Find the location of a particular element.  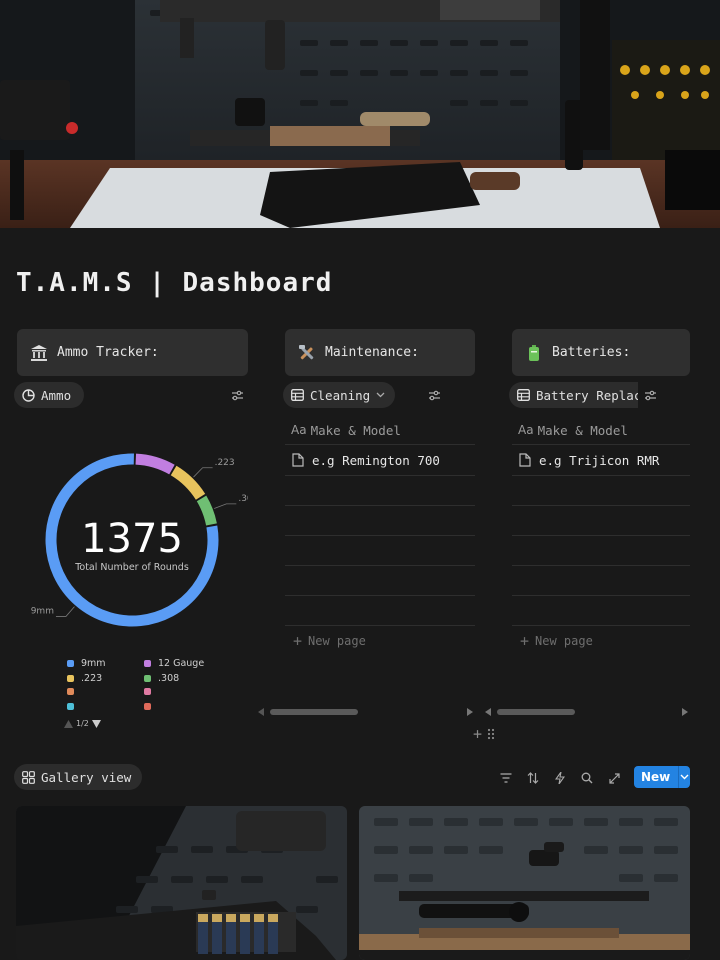

slice-label: .223 is located at coordinates (225, 463).